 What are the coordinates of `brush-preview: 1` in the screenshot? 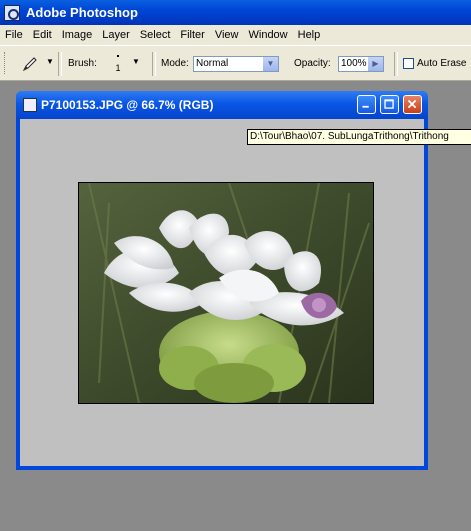 It's located at (118, 64).